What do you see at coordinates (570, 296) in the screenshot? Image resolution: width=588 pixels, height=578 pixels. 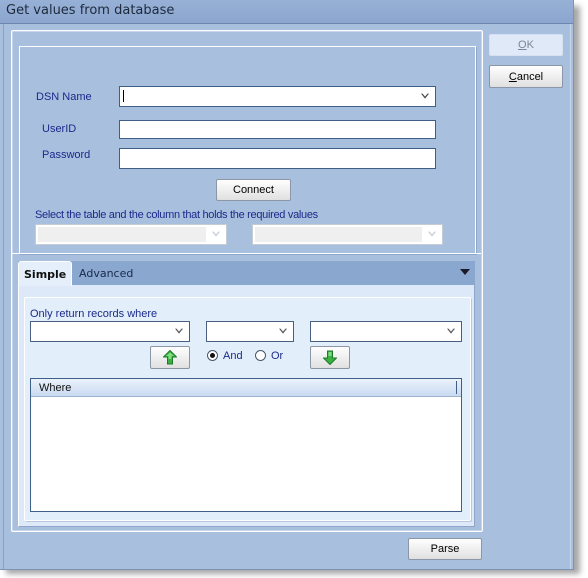 I see `client-edge-right` at bounding box center [570, 296].